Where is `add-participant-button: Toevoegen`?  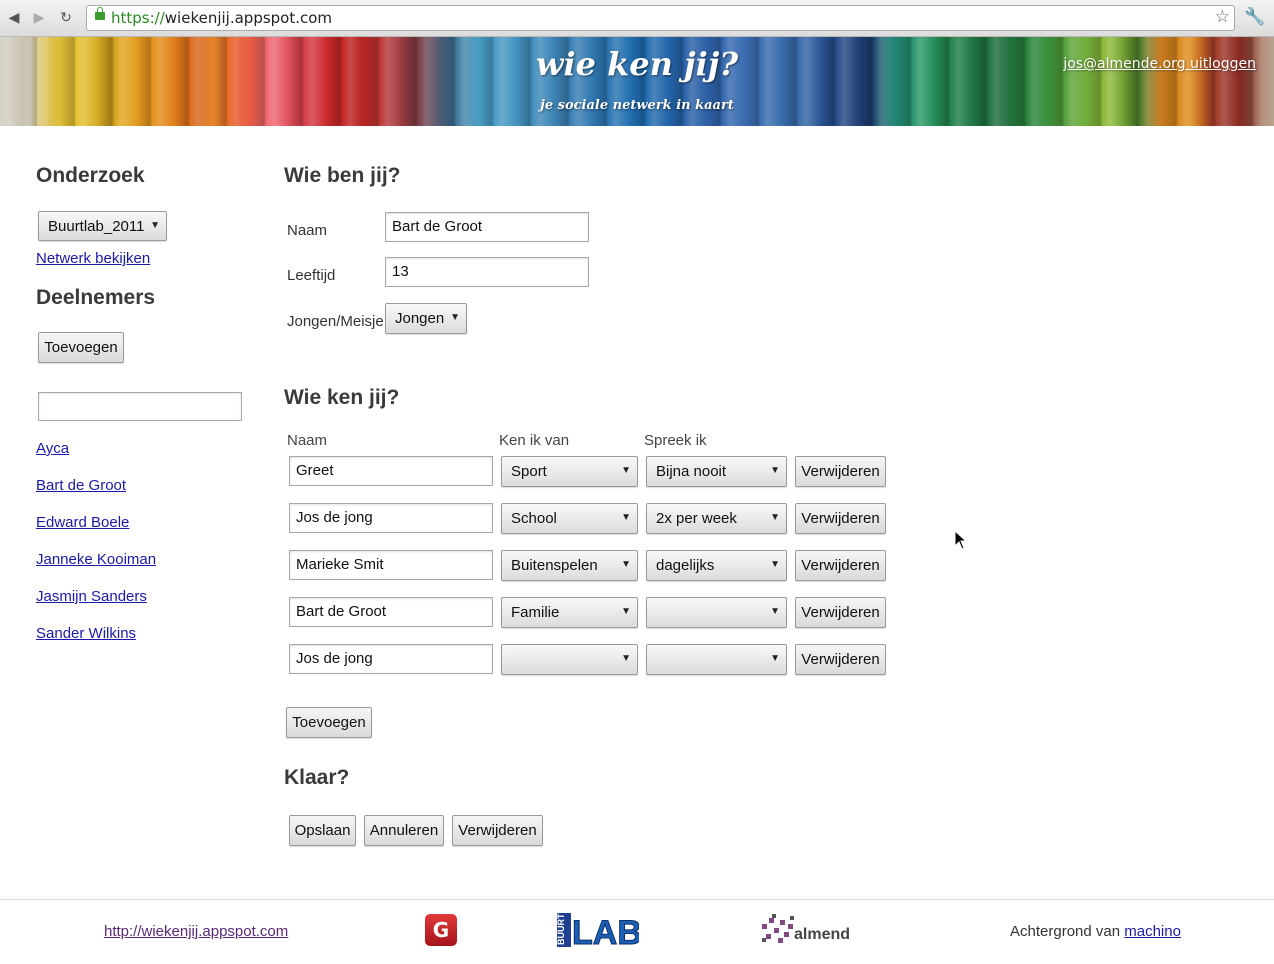 add-participant-button: Toevoegen is located at coordinates (81, 347).